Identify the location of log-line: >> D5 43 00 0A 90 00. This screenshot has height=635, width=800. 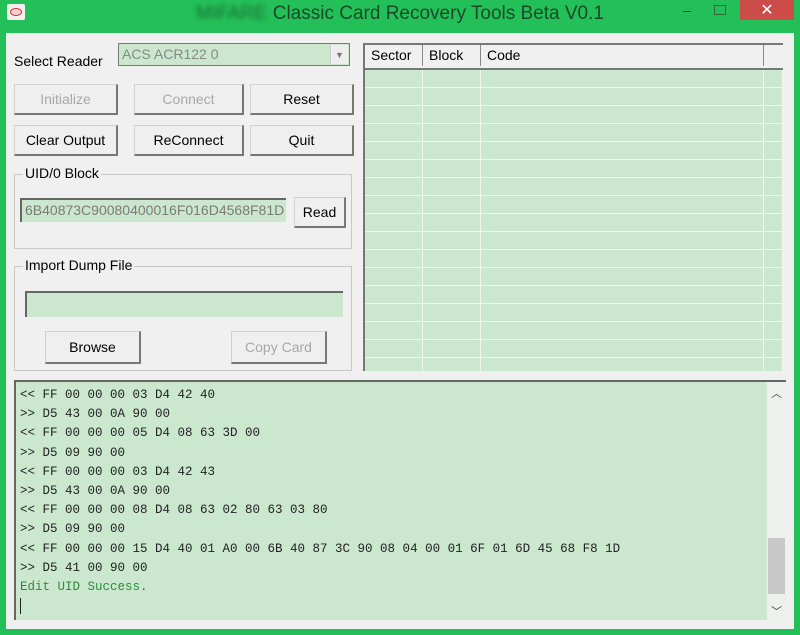
(95, 490).